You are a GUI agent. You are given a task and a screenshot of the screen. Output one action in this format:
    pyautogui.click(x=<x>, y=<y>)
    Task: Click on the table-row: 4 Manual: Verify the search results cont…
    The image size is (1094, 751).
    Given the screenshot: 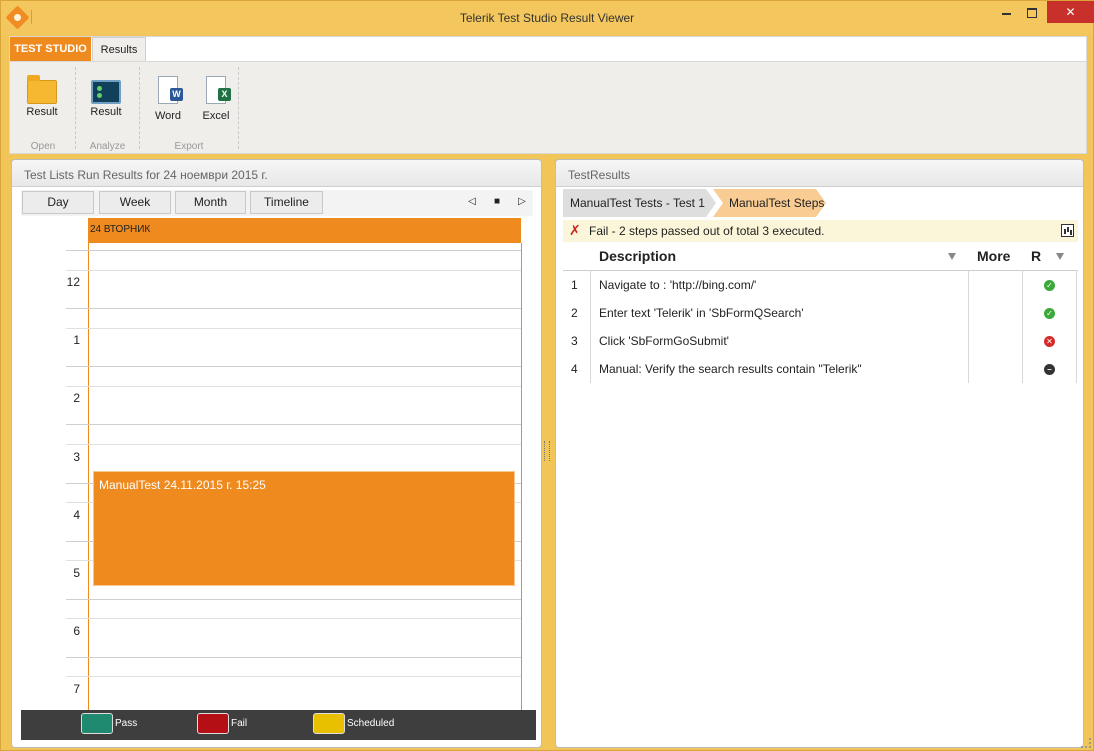 What is the action you would take?
    pyautogui.click(x=820, y=369)
    